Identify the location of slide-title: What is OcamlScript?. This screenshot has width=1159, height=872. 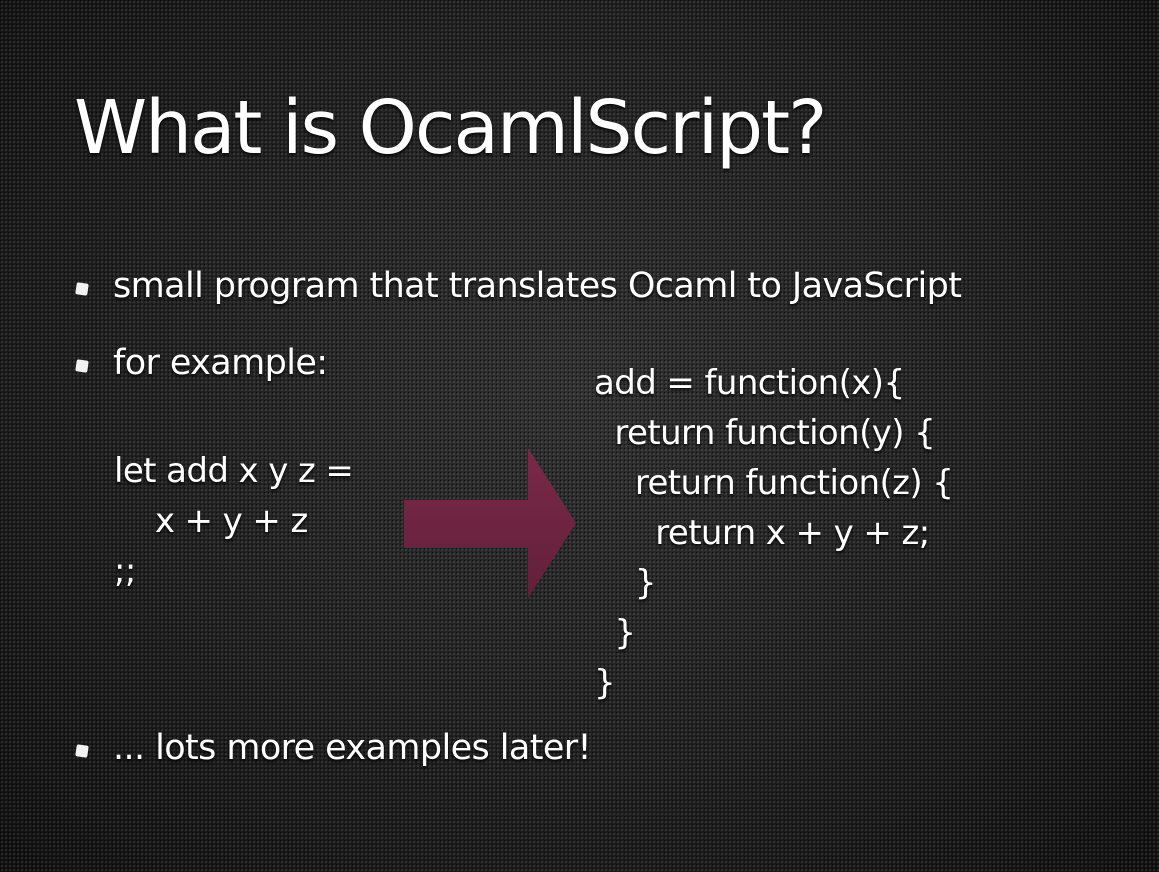
(450, 128).